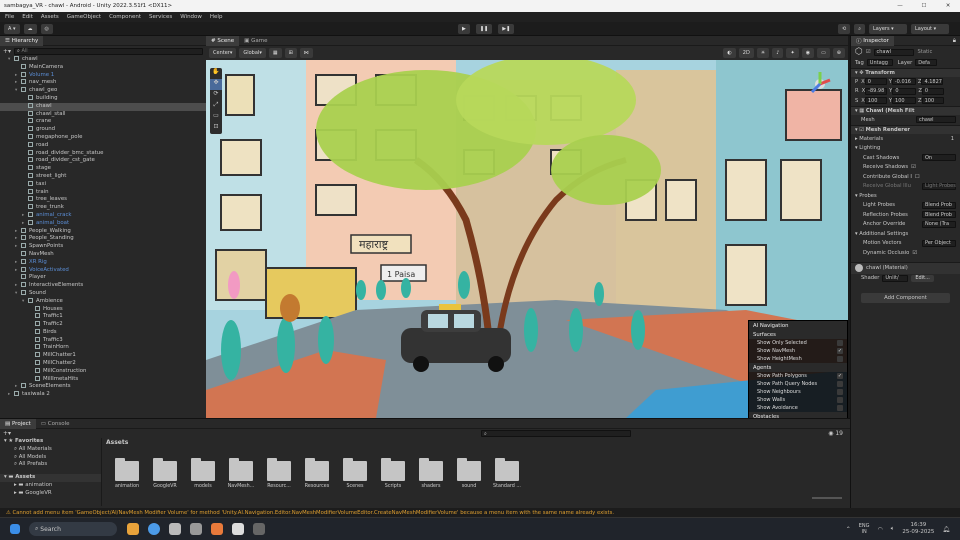  Describe the element at coordinates (746, 53) in the screenshot. I see `2d-toggle: 2D` at that location.